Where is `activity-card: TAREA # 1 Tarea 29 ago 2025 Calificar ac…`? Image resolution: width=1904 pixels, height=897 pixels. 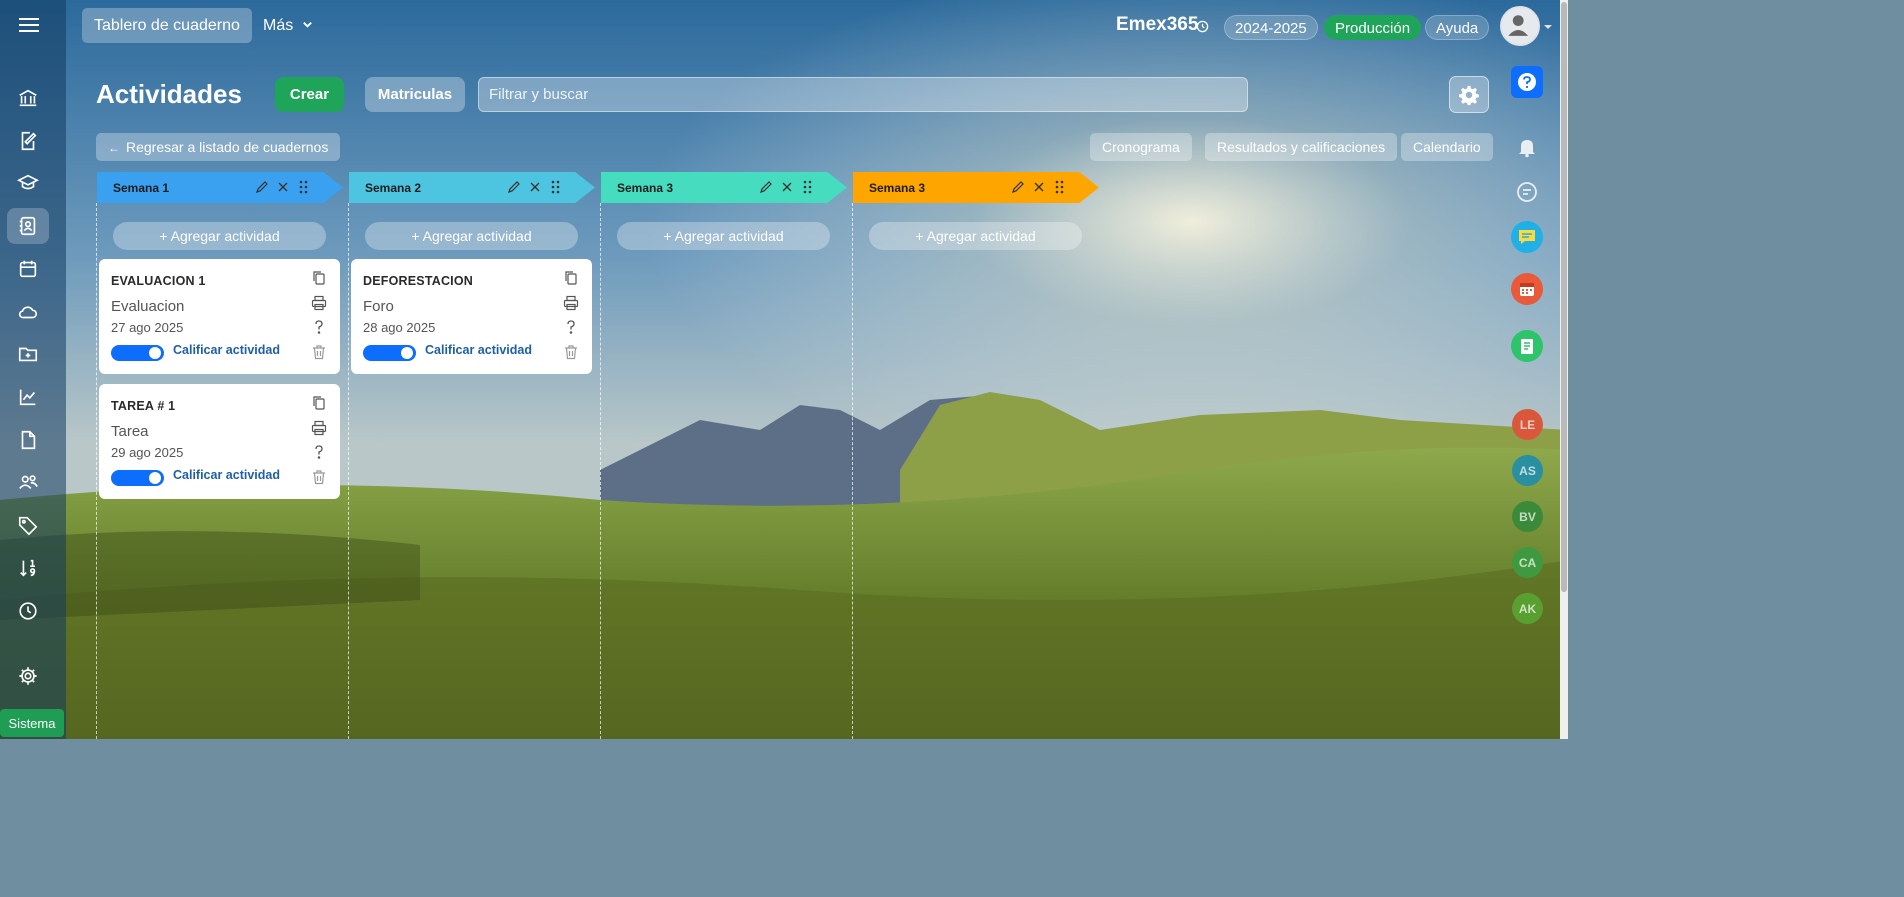 activity-card: TAREA # 1 Tarea 29 ago 2025 Calificar ac… is located at coordinates (219, 441).